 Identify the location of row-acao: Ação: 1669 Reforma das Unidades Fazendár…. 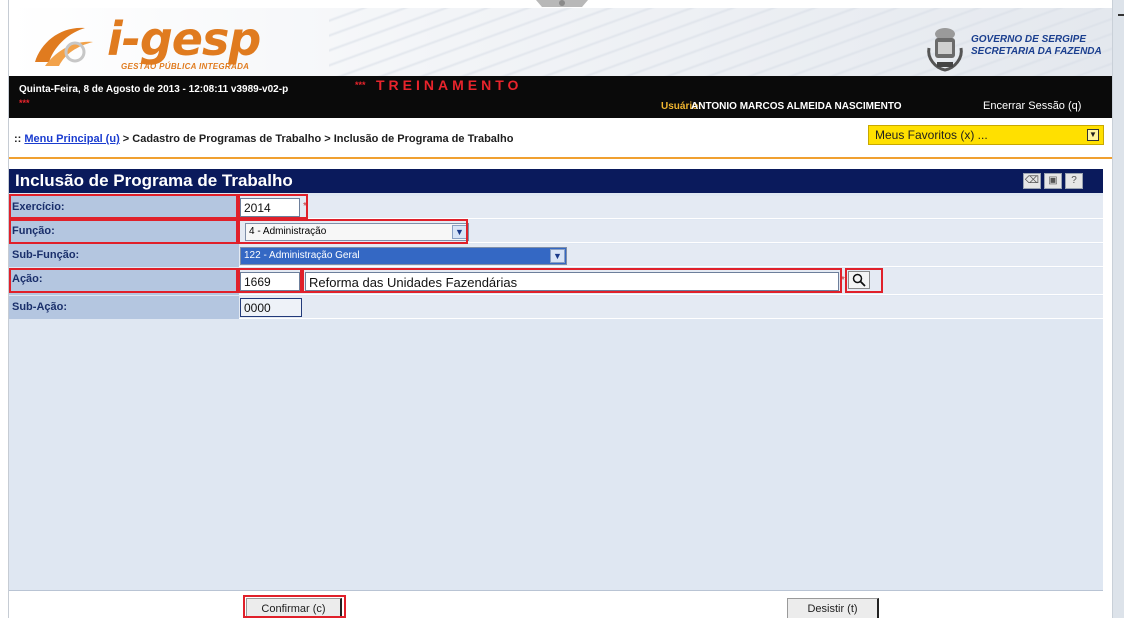
(556, 281).